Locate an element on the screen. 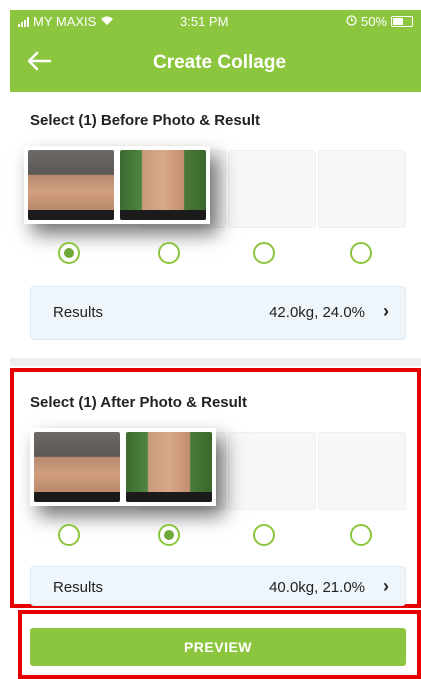  page-title: Create Collage is located at coordinates (219, 62).